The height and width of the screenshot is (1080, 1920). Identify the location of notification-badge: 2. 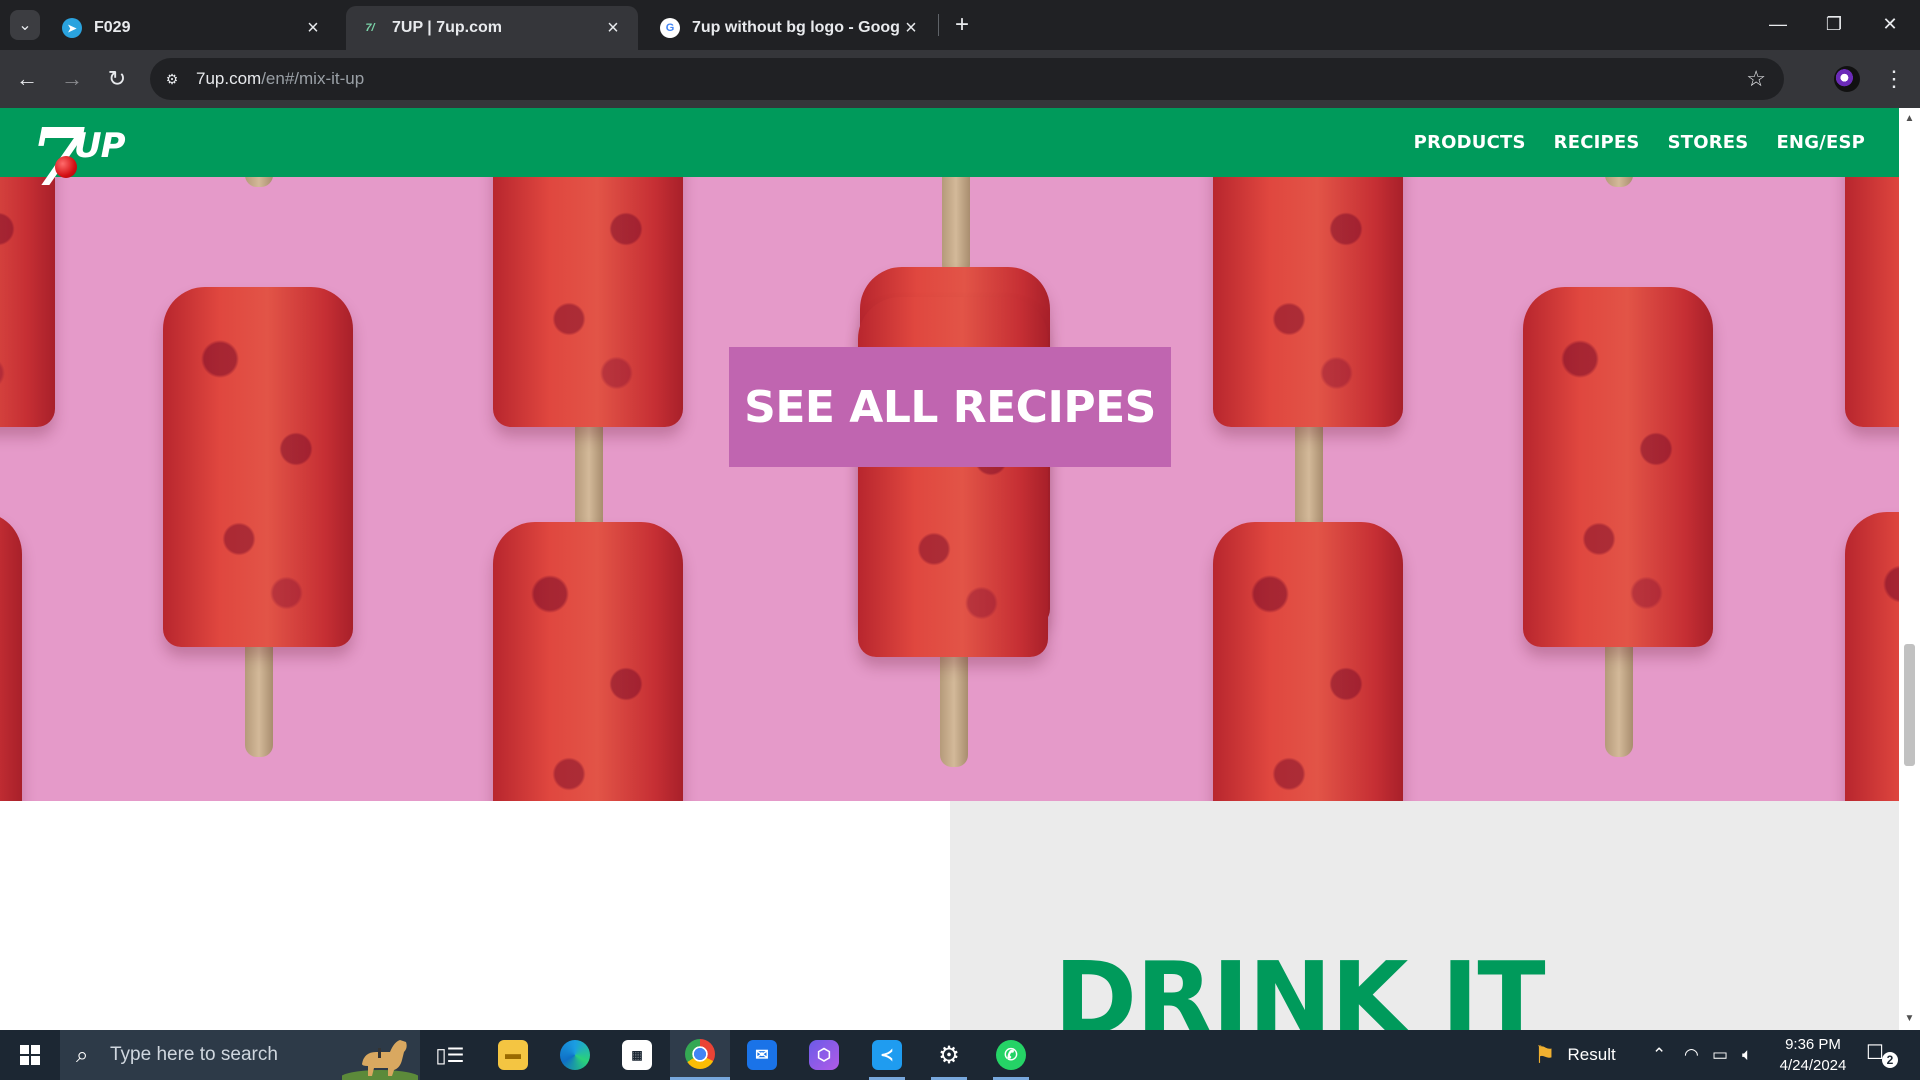
(1890, 1060).